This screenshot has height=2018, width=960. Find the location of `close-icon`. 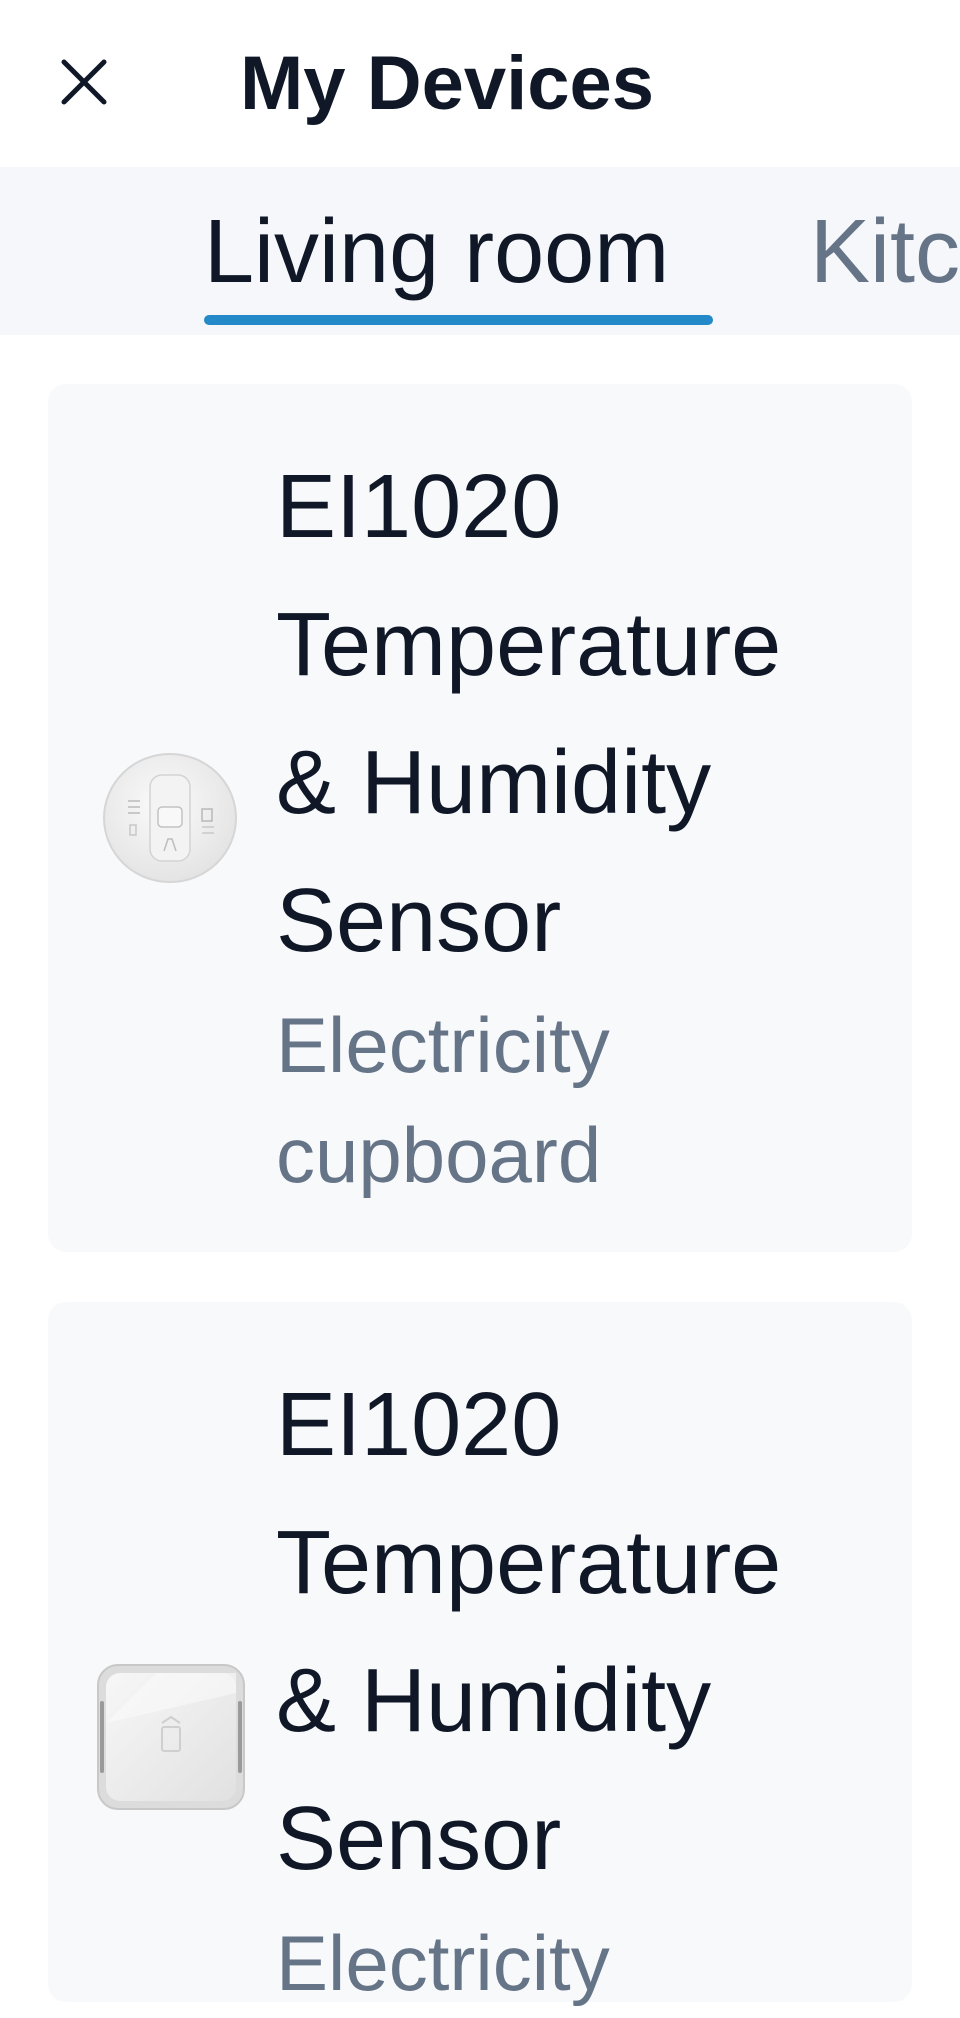

close-icon is located at coordinates (84, 82).